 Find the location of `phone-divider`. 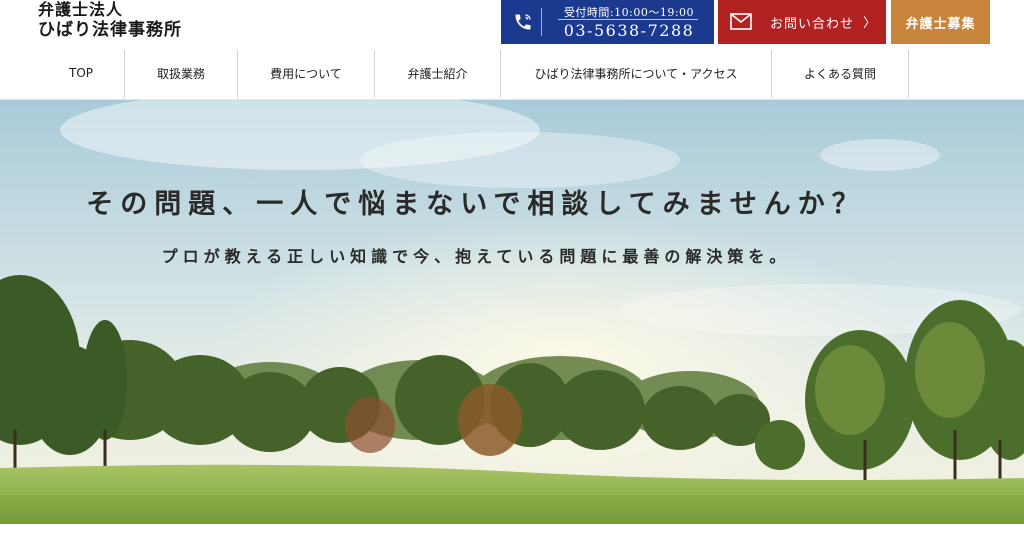

phone-divider is located at coordinates (541, 22).